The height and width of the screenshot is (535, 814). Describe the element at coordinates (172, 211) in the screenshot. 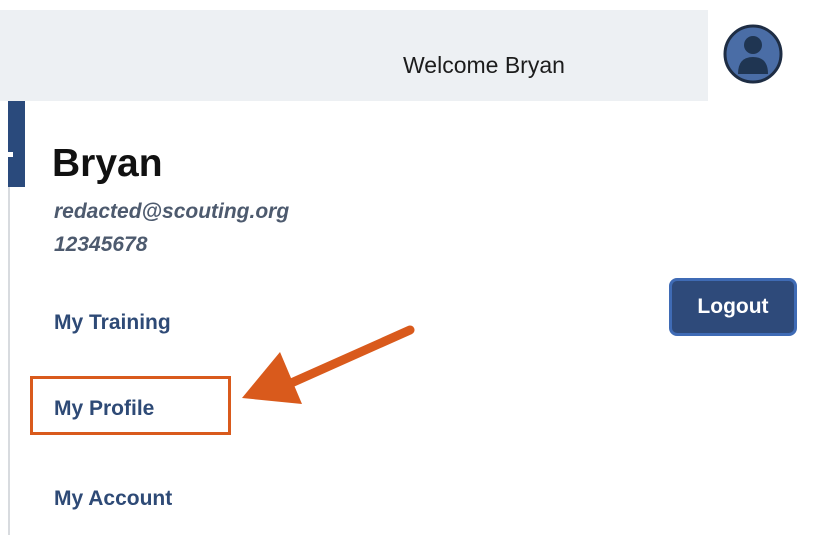

I see `user-email: redacted@scouting.org` at that location.